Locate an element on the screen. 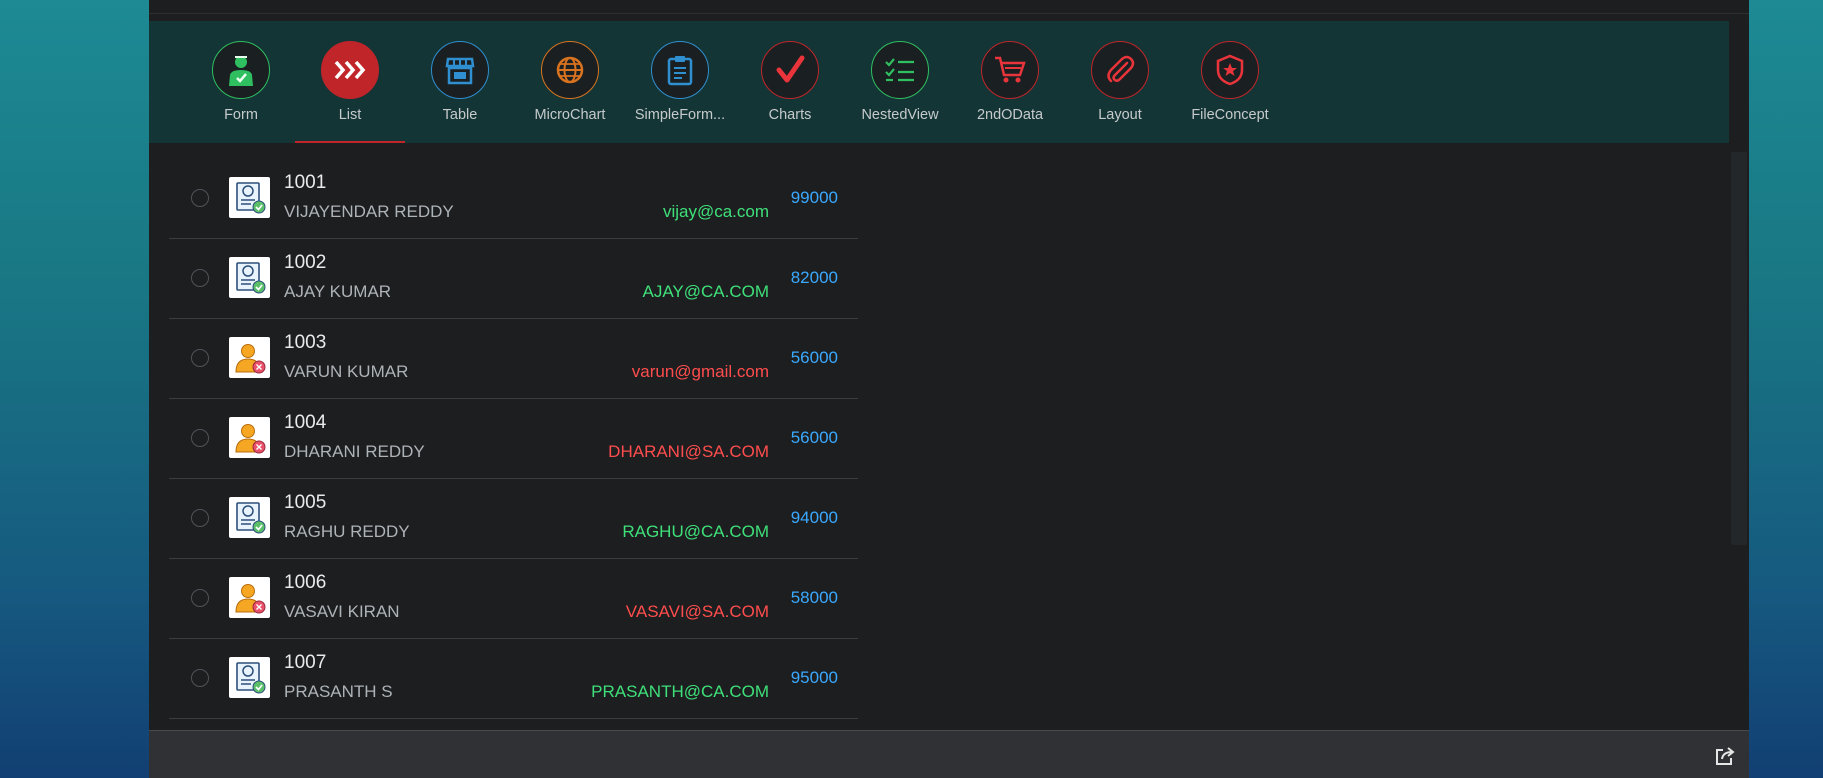 This screenshot has width=1823, height=778. list-item: 1006 VASAVI KIRAN VASAVI@SA.COM 58000 is located at coordinates (513, 599).